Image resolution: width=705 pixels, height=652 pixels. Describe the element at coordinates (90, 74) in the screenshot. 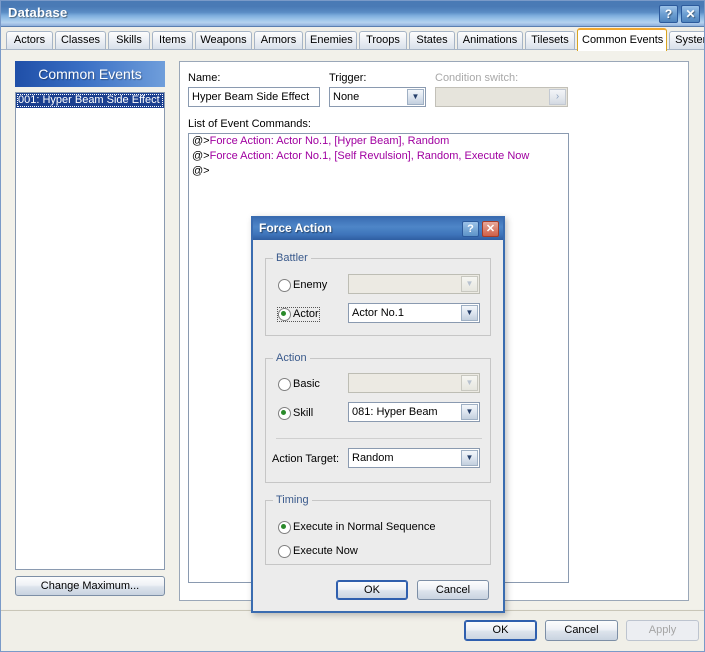

I see `sidebar-header: Common Events` at that location.